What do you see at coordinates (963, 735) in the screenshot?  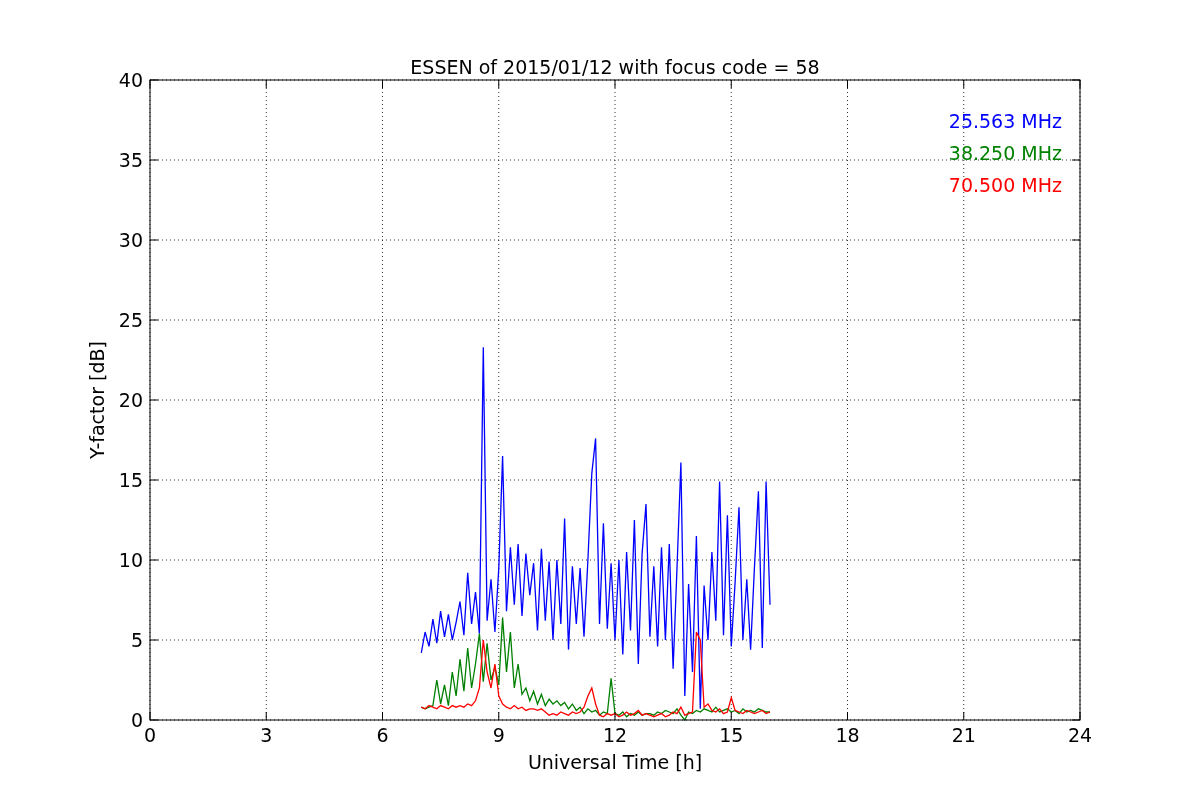 I see `tick-label: 21` at bounding box center [963, 735].